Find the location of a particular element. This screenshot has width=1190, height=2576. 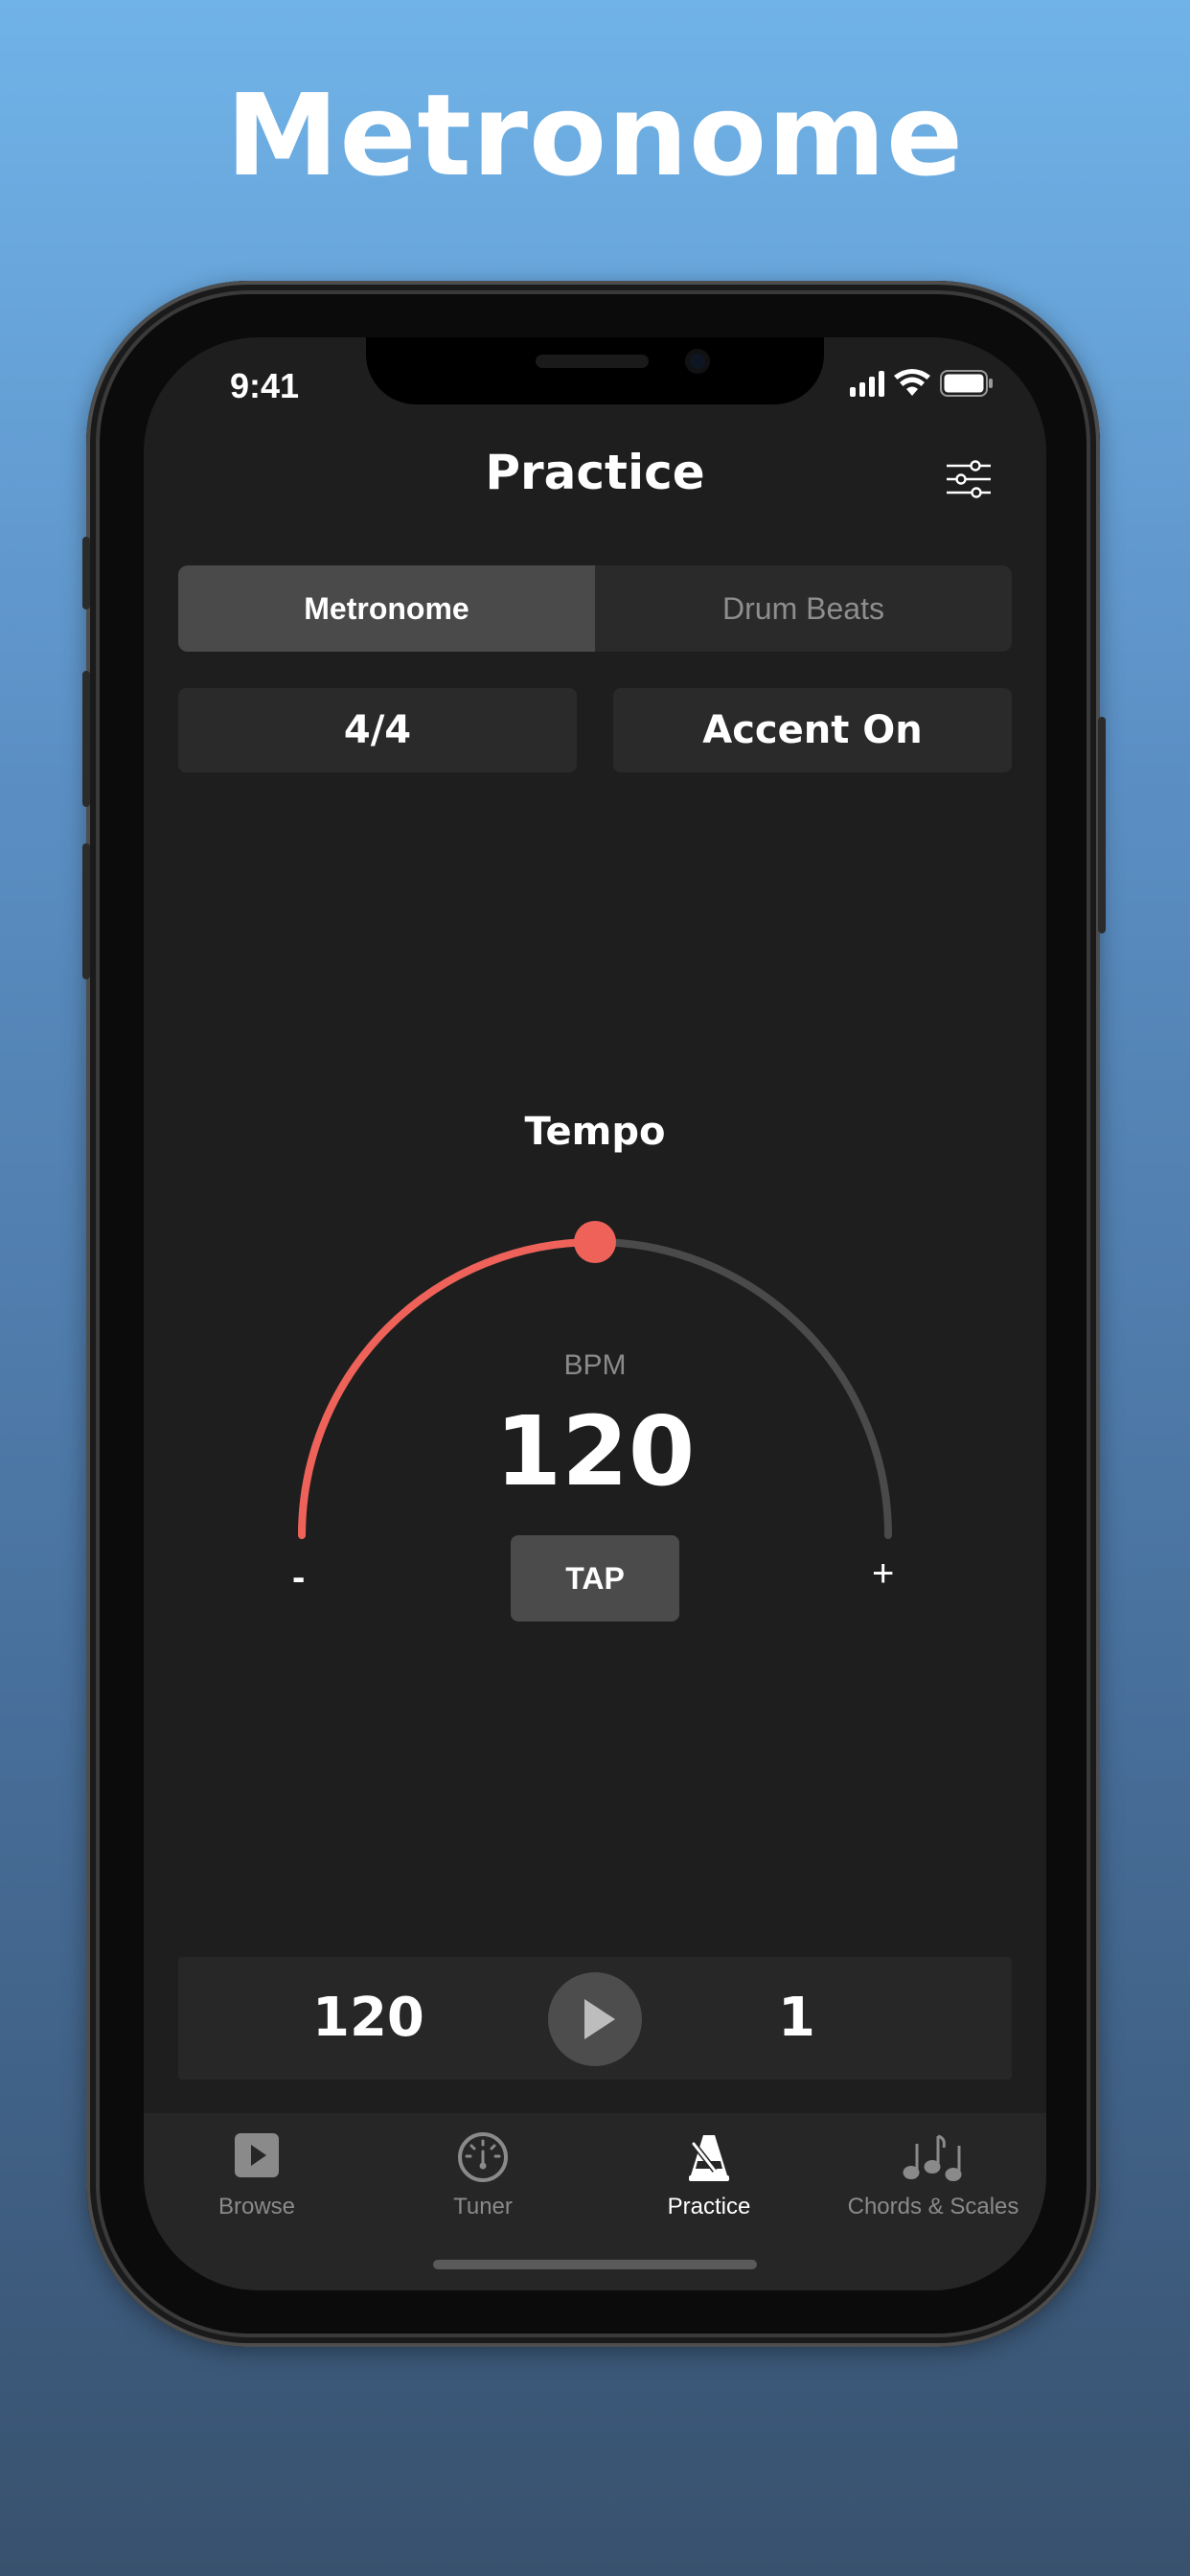

status-icons is located at coordinates (922, 383).